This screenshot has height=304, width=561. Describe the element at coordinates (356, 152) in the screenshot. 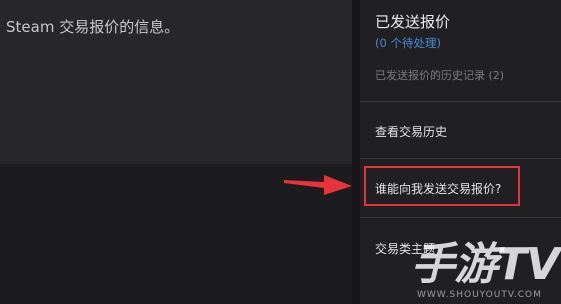

I see `column-divider` at that location.